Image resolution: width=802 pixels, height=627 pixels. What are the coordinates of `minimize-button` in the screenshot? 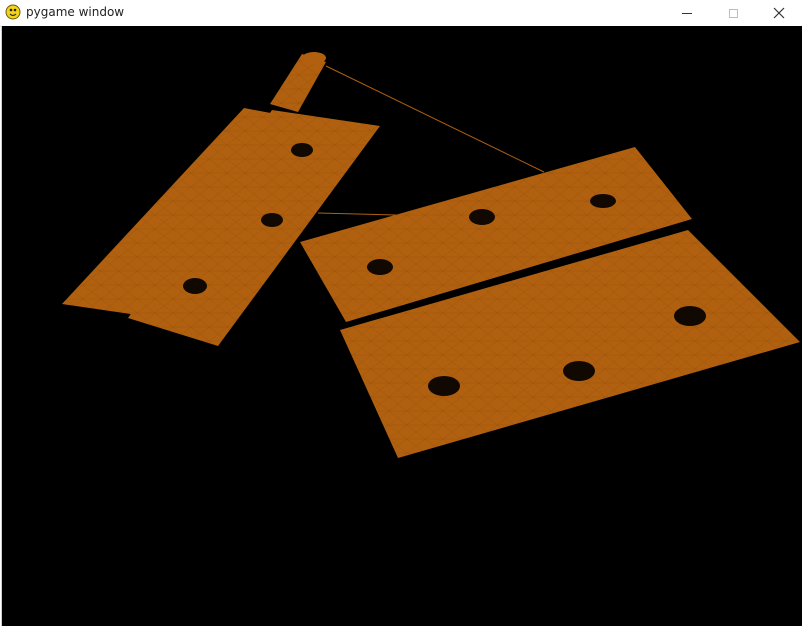 It's located at (687, 13).